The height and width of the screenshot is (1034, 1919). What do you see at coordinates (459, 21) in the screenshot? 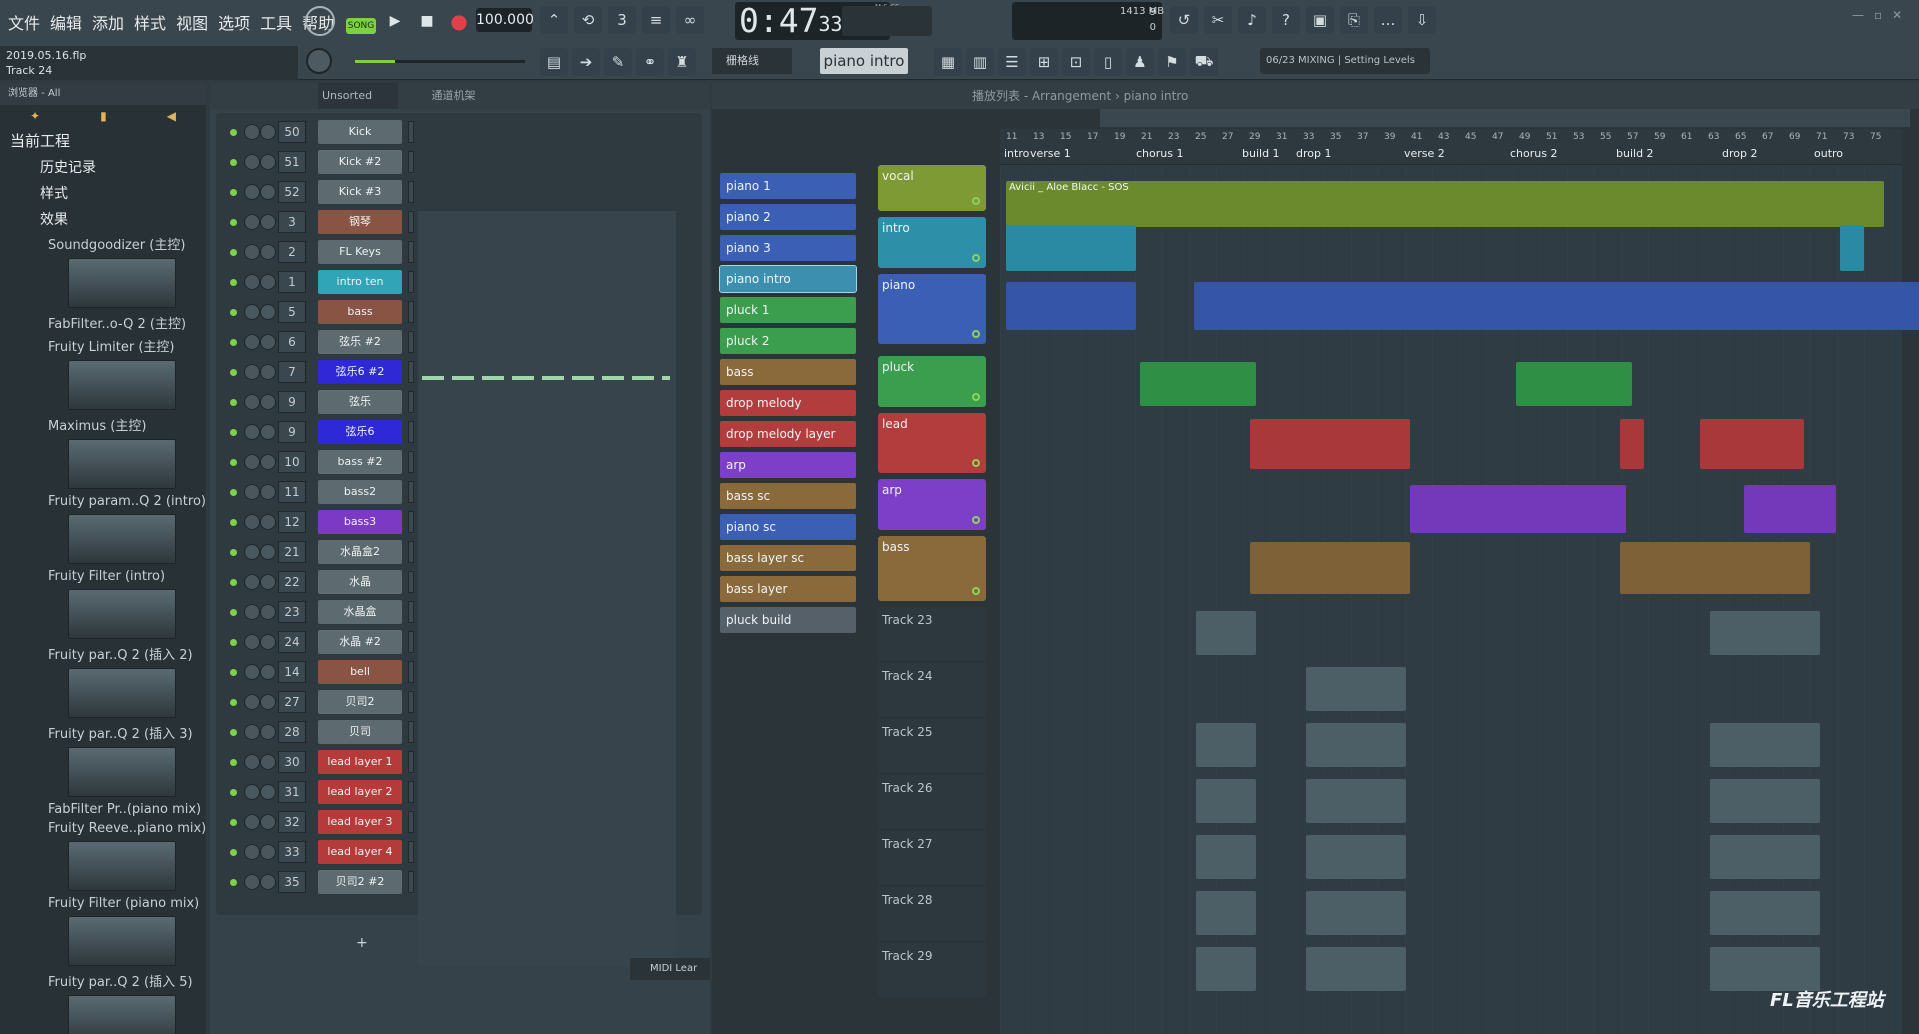
I see `record-button: ●` at bounding box center [459, 21].